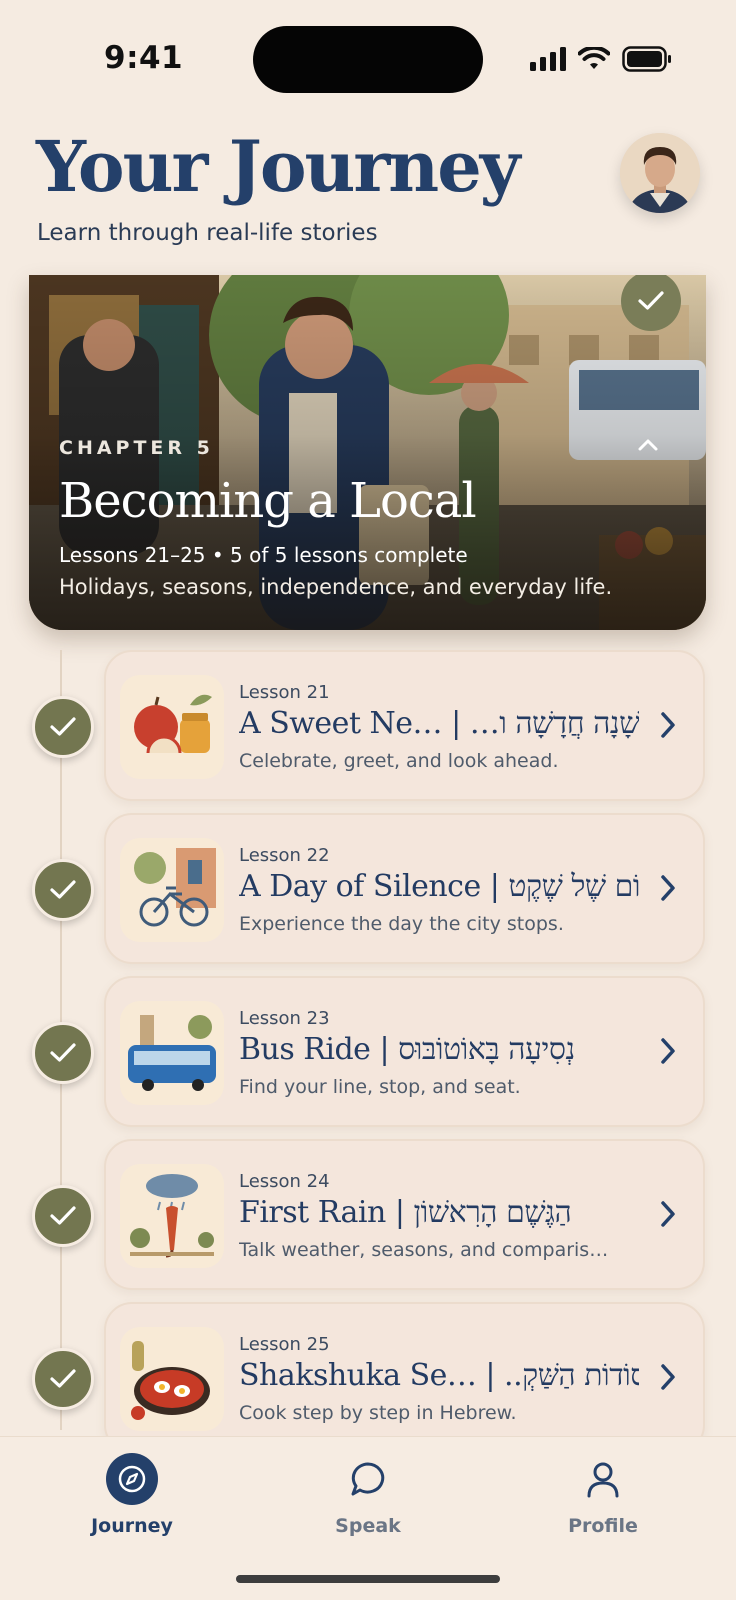  What do you see at coordinates (439, 886) in the screenshot?
I see `lesson-title: A Day of Silence | יוֹם שֶׁל שֶׁקֶט` at bounding box center [439, 886].